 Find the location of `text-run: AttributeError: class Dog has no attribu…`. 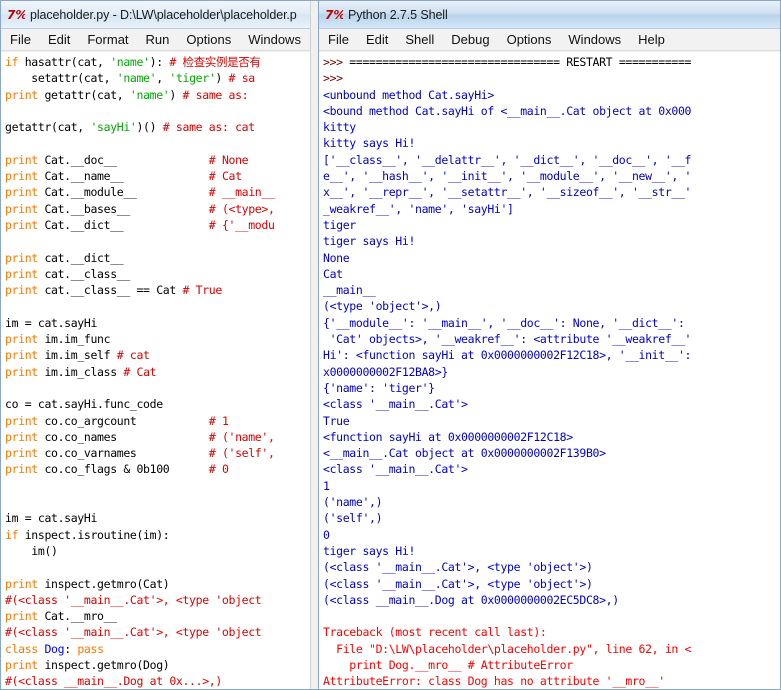

text-run: AttributeError: class Dog has no attribu… is located at coordinates (494, 681).